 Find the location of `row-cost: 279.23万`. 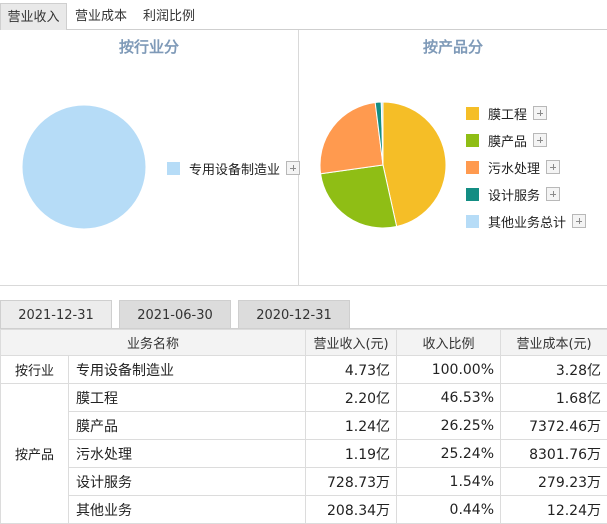

row-cost: 279.23万 is located at coordinates (553, 481).